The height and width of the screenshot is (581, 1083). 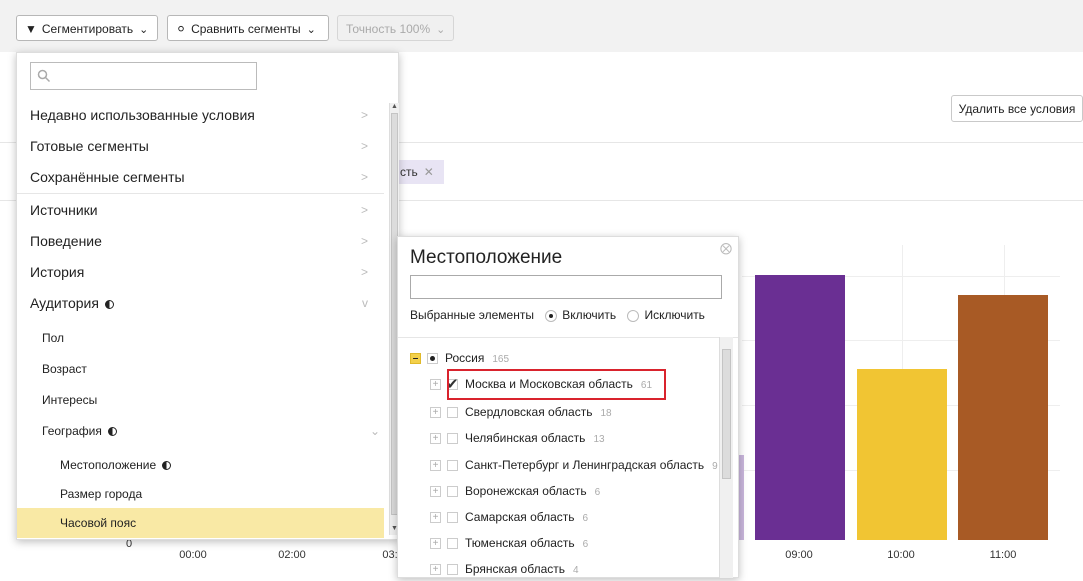 I want to click on tree-item-samara: + Самарская область 6, so click(x=509, y=517).